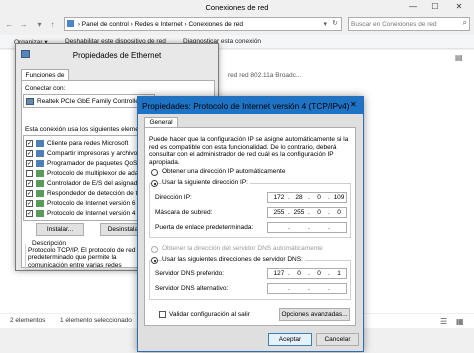  Describe the element at coordinates (215, 24) in the screenshot. I see `address-segment-connections: Conexiones de red` at that location.